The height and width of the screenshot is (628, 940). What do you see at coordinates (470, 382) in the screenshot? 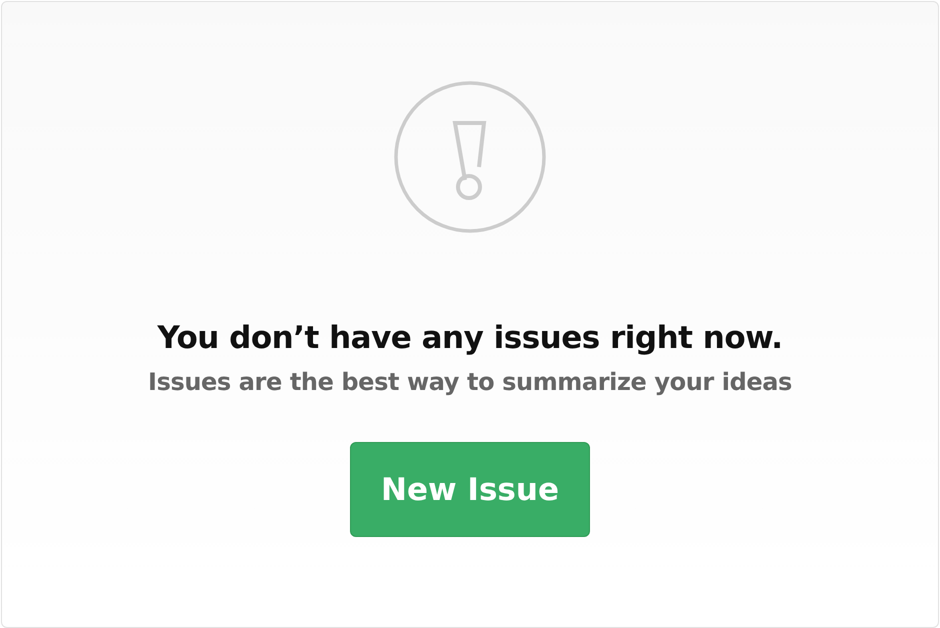
I see `empty-state-description: Issues are the best way to summarize your ideas` at bounding box center [470, 382].